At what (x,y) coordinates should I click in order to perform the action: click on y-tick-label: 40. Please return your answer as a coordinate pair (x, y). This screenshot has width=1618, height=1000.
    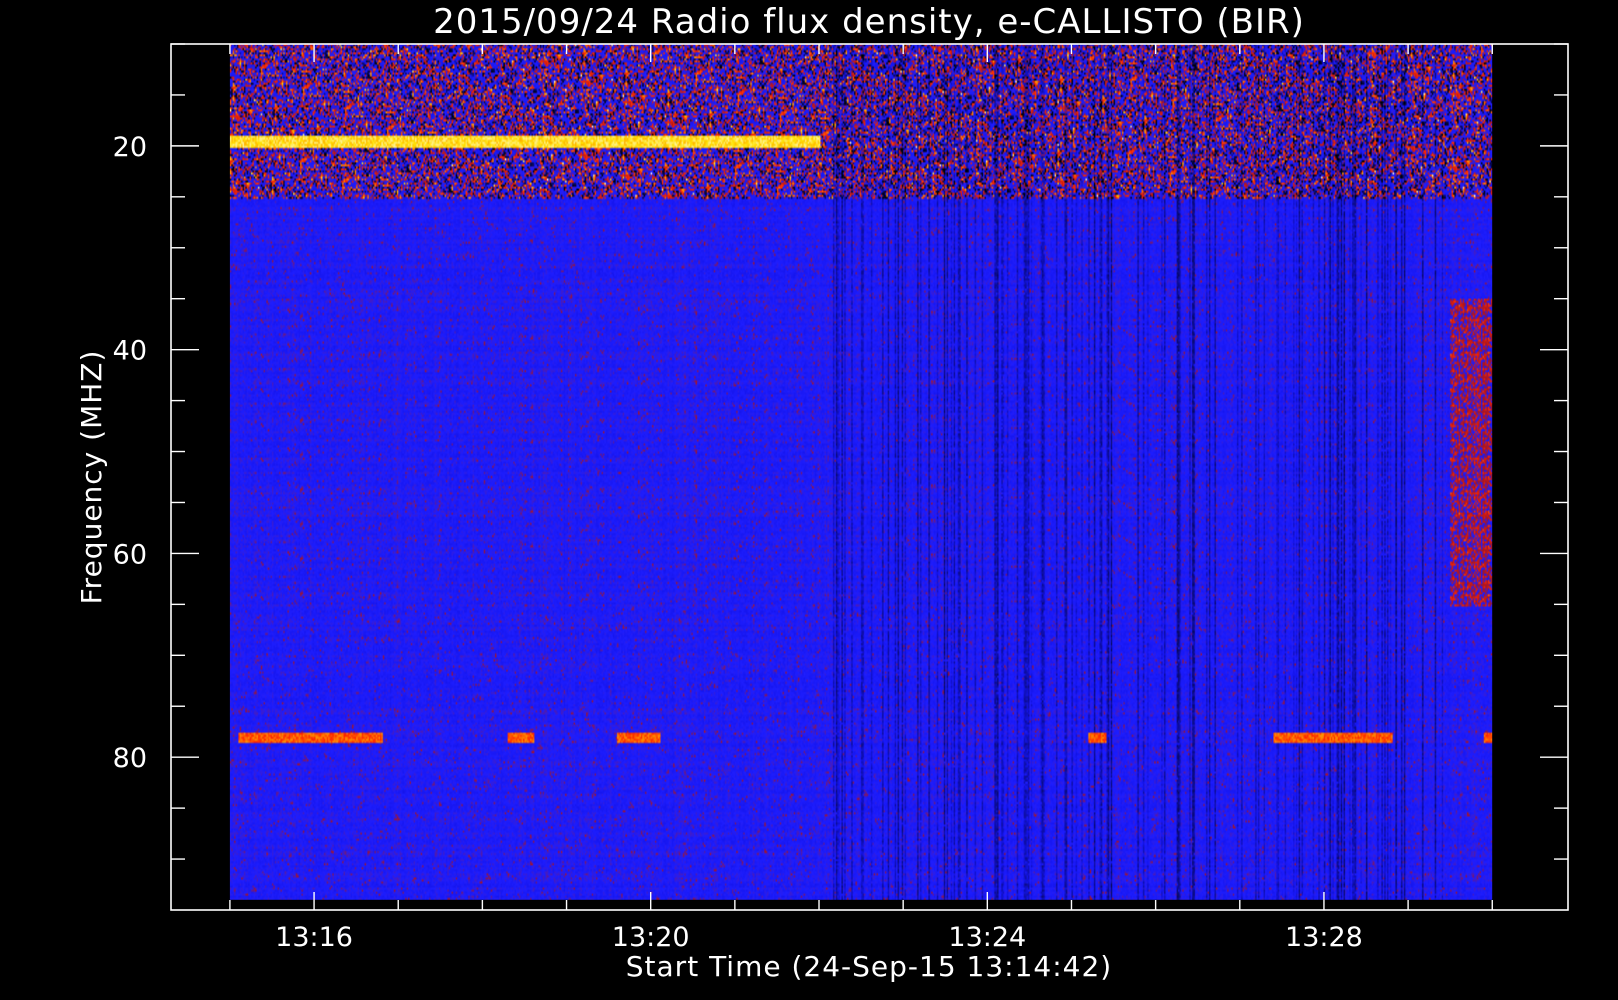
    Looking at the image, I should click on (130, 351).